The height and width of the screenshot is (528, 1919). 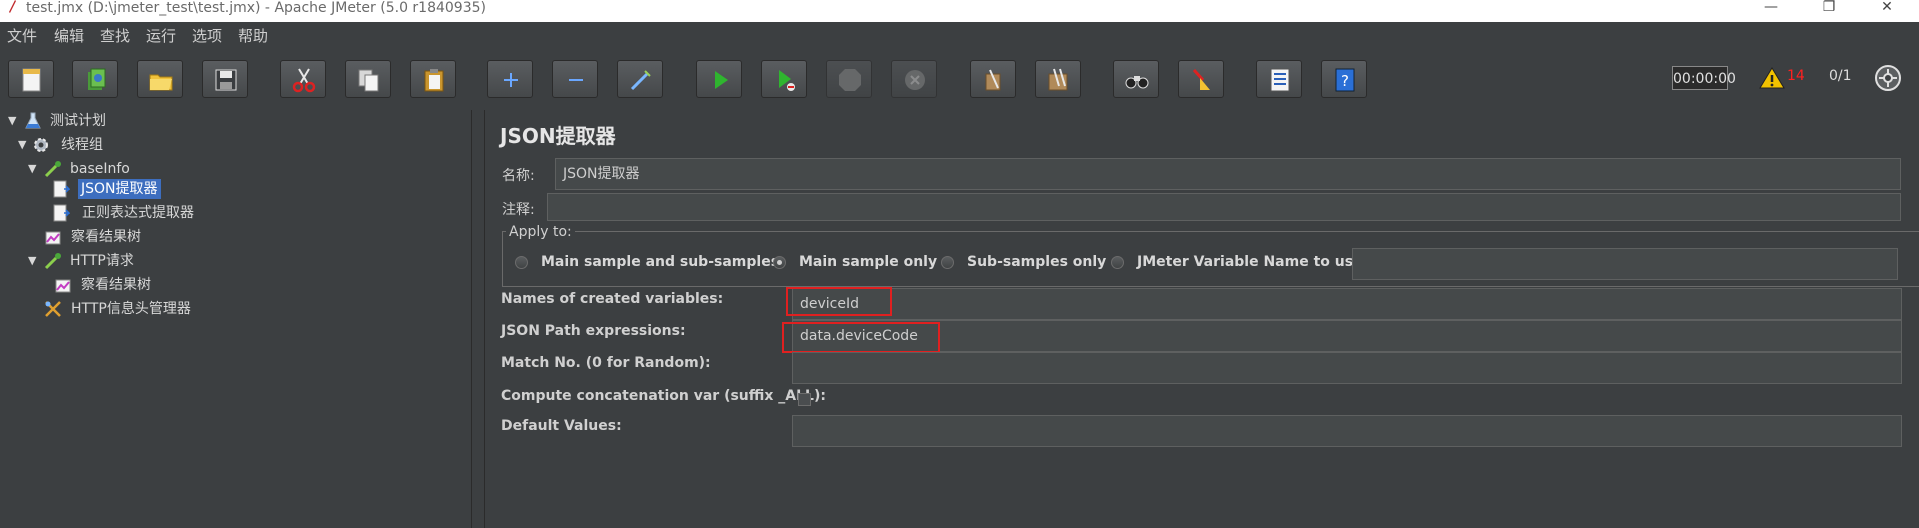 What do you see at coordinates (235, 309) in the screenshot?
I see `tree-node-header-manager: HTTP信息头管理器` at bounding box center [235, 309].